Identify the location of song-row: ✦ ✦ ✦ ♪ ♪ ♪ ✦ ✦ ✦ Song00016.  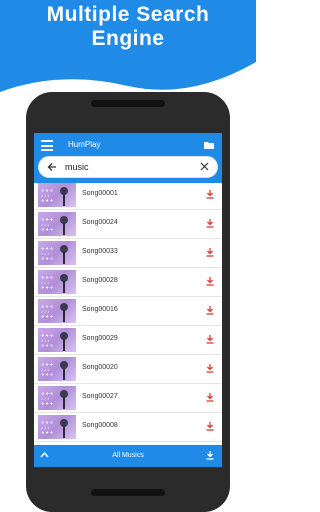
(128, 311).